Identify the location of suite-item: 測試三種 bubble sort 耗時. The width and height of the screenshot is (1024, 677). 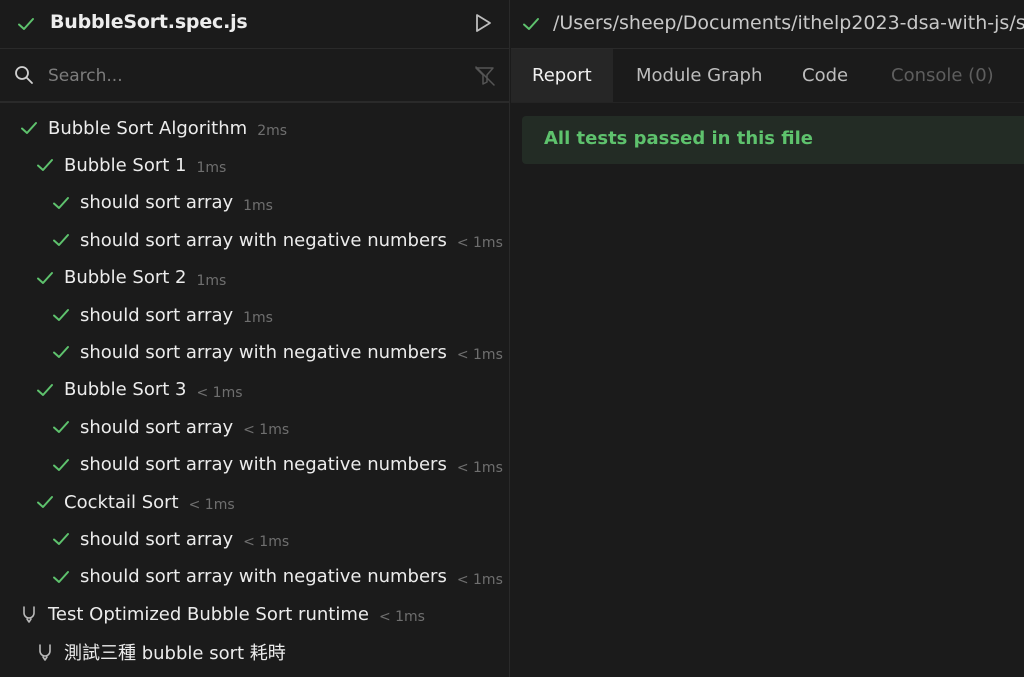
(160, 652).